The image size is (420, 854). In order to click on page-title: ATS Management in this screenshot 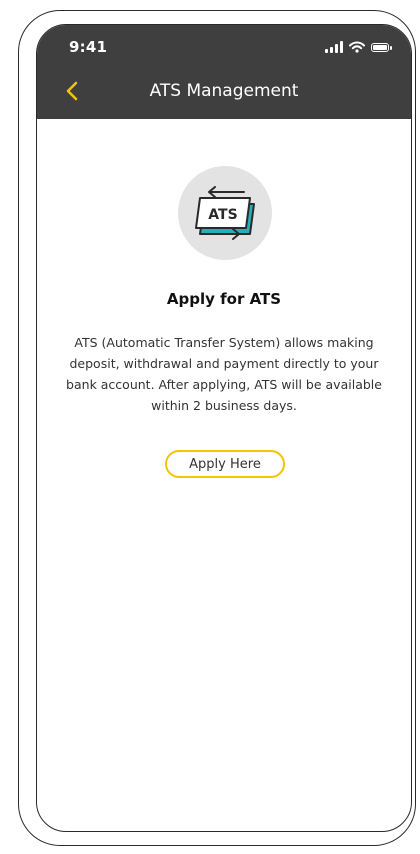, I will do `click(224, 91)`.